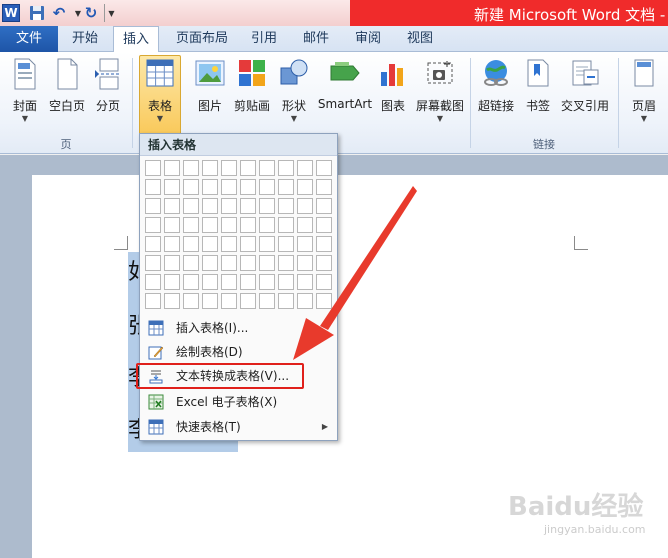 The width and height of the screenshot is (668, 558). Describe the element at coordinates (202, 39) in the screenshot. I see `tab-page-layout: 页面布局` at that location.